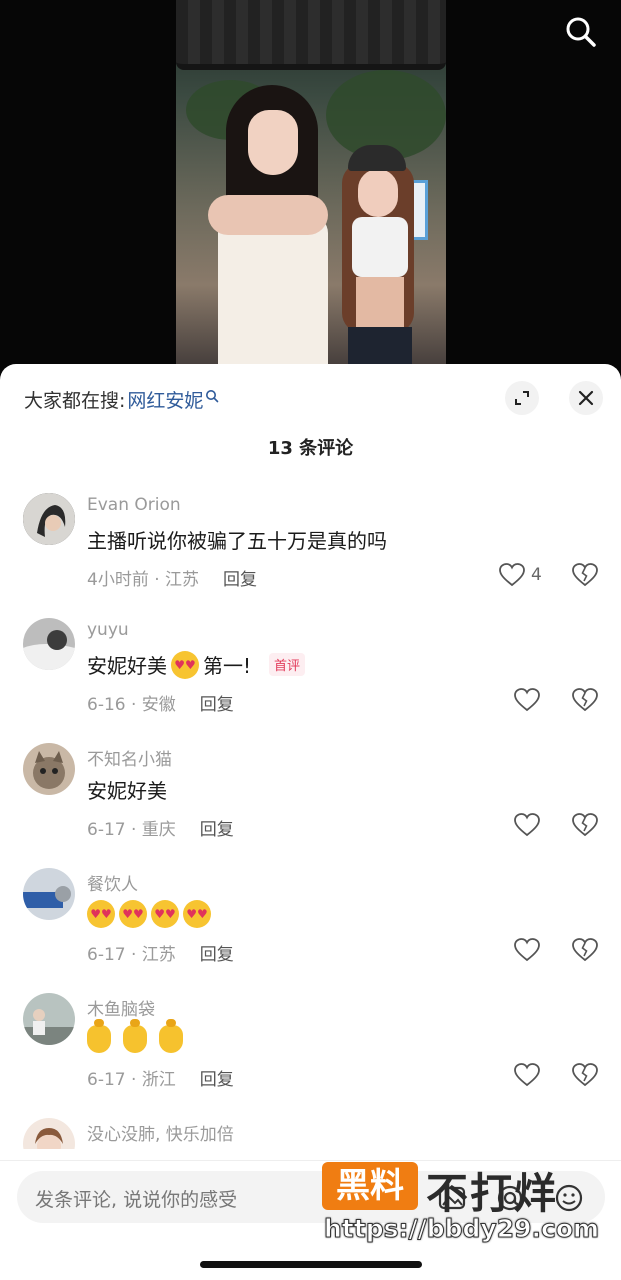  I want to click on comment-input-placeholder: 发条评论, 说说你的感受, so click(136, 1200).